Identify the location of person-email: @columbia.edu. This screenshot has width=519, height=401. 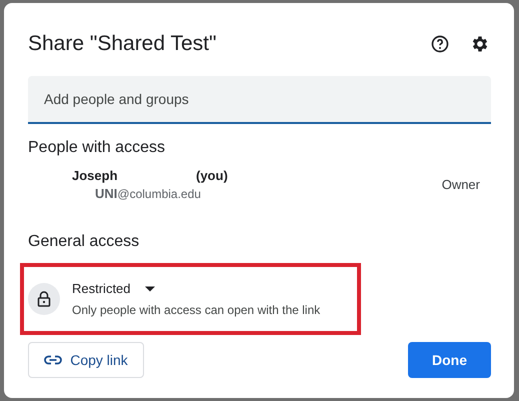
(159, 194).